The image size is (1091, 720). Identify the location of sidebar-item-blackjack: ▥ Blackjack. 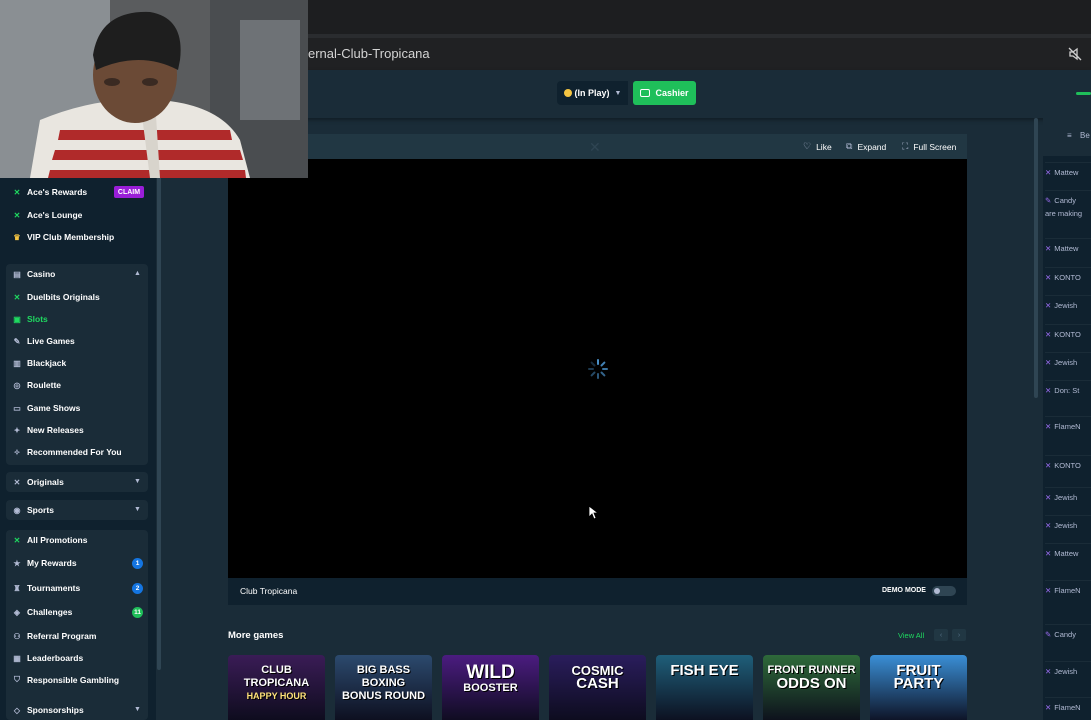
(39, 363).